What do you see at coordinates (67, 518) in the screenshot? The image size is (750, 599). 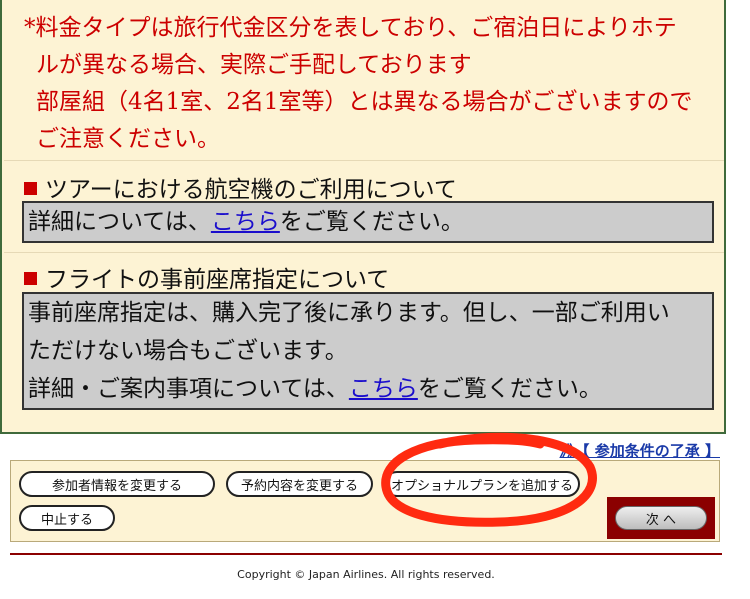 I see `cancel-button: 中止する` at bounding box center [67, 518].